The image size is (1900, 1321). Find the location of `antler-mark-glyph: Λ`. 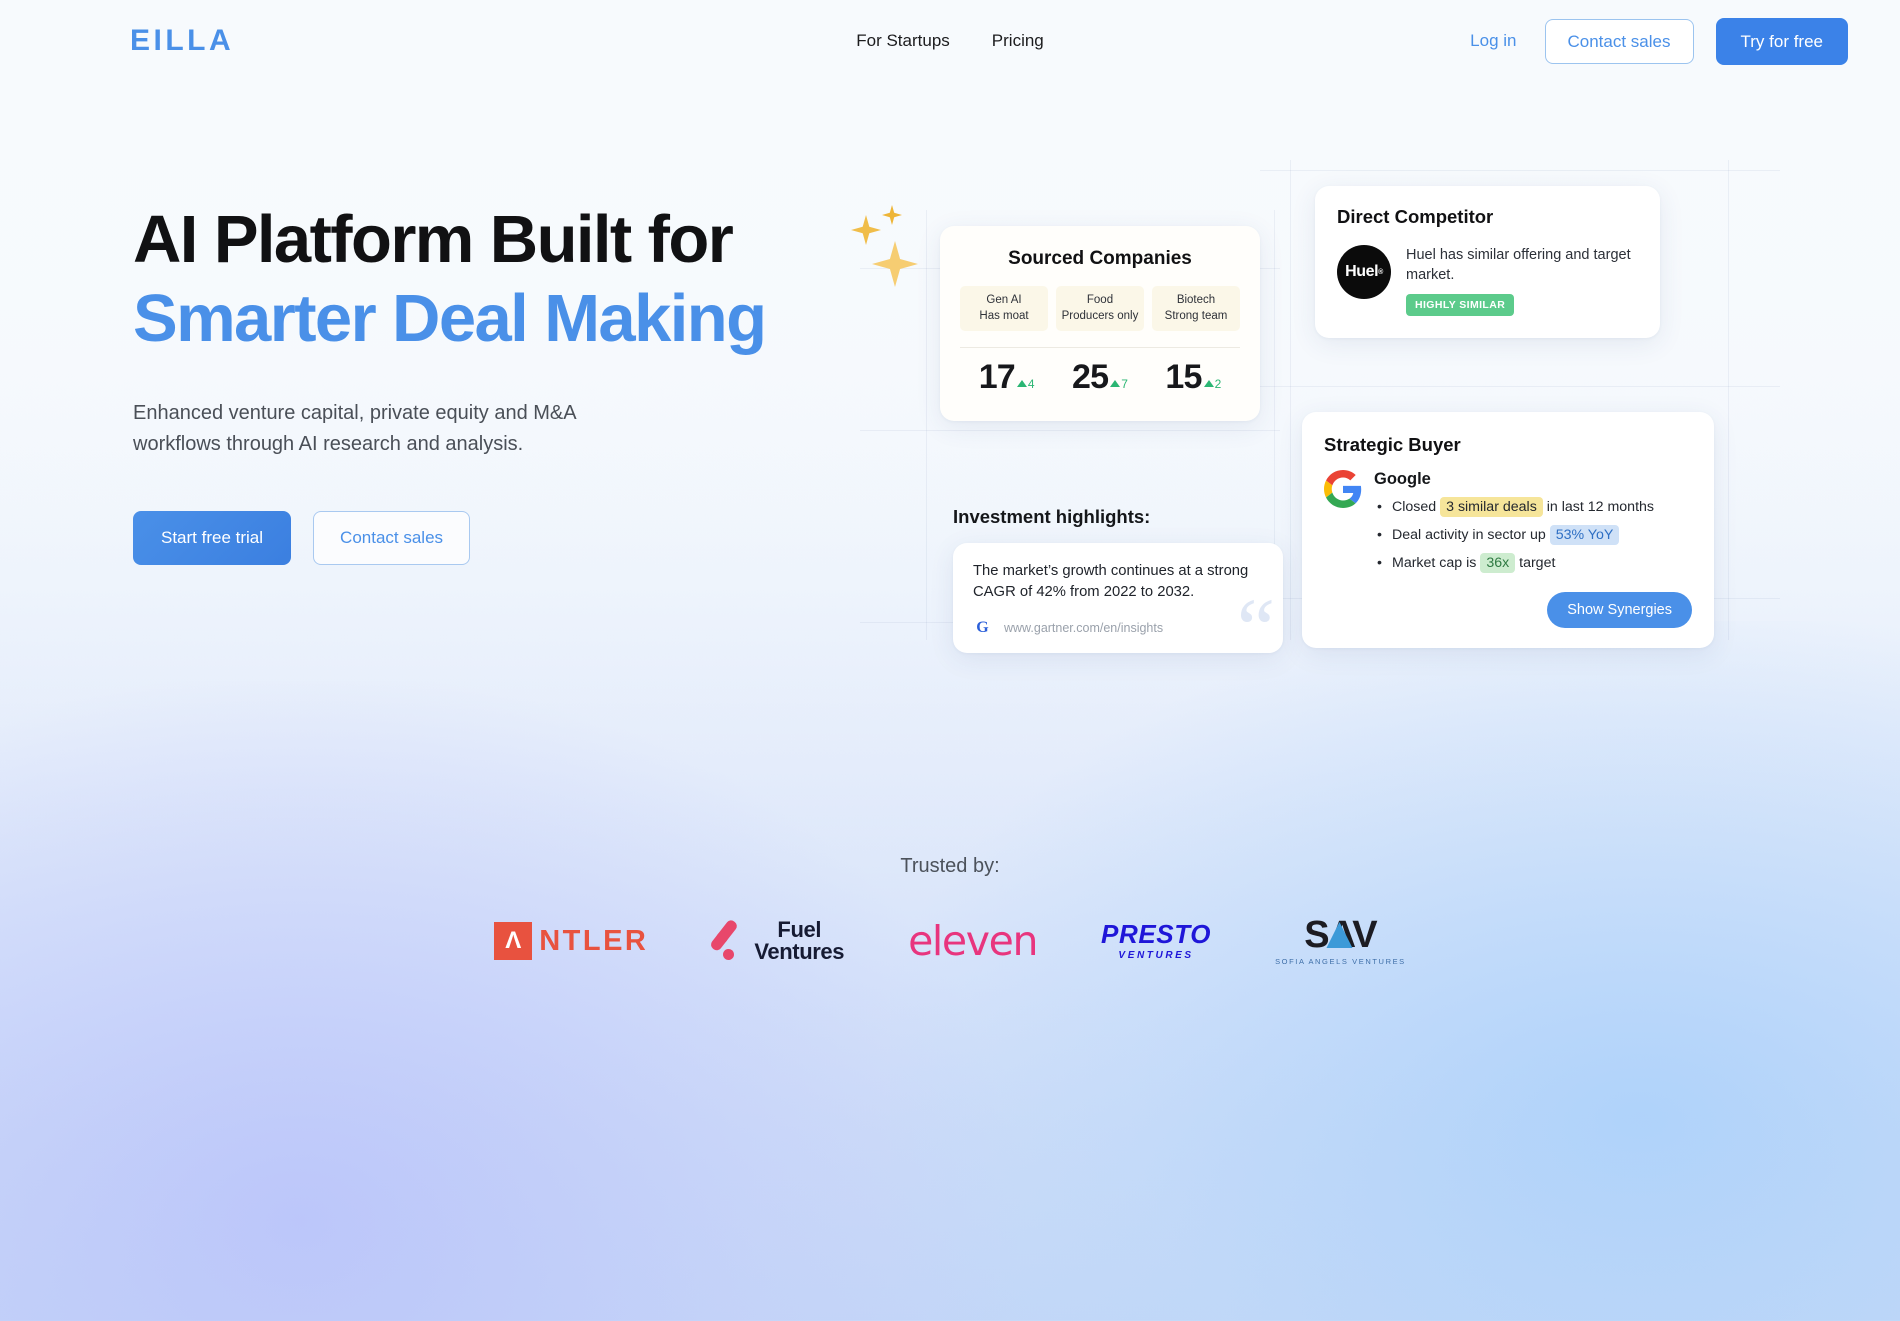

antler-mark-glyph: Λ is located at coordinates (513, 940).